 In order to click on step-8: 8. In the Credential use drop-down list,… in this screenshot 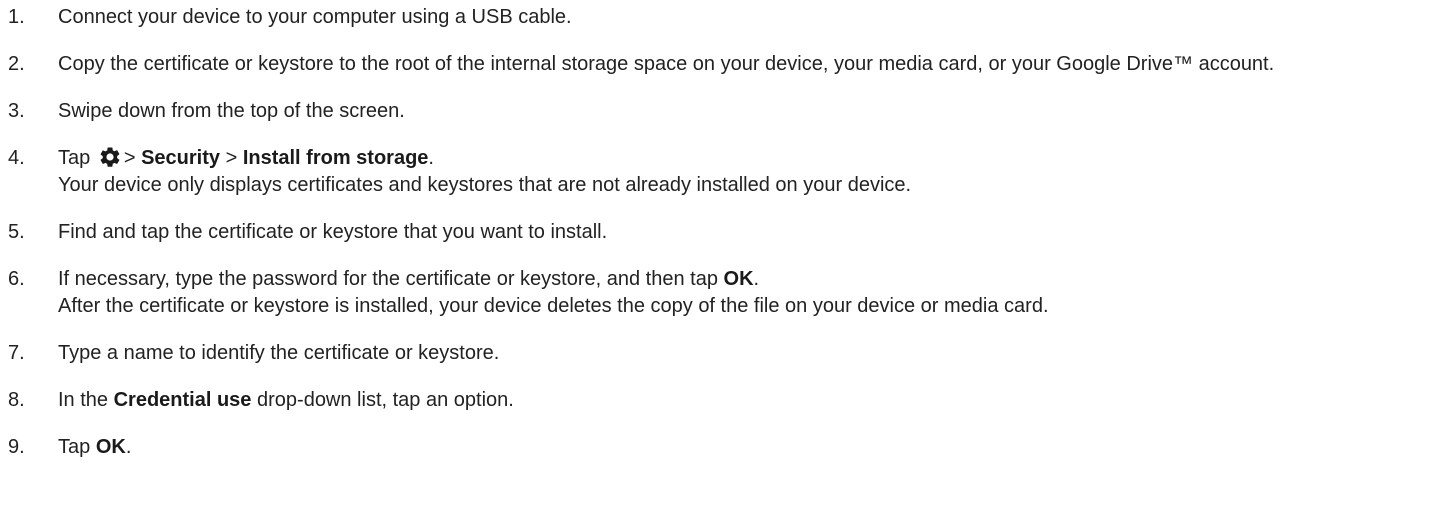, I will do `click(717, 400)`.